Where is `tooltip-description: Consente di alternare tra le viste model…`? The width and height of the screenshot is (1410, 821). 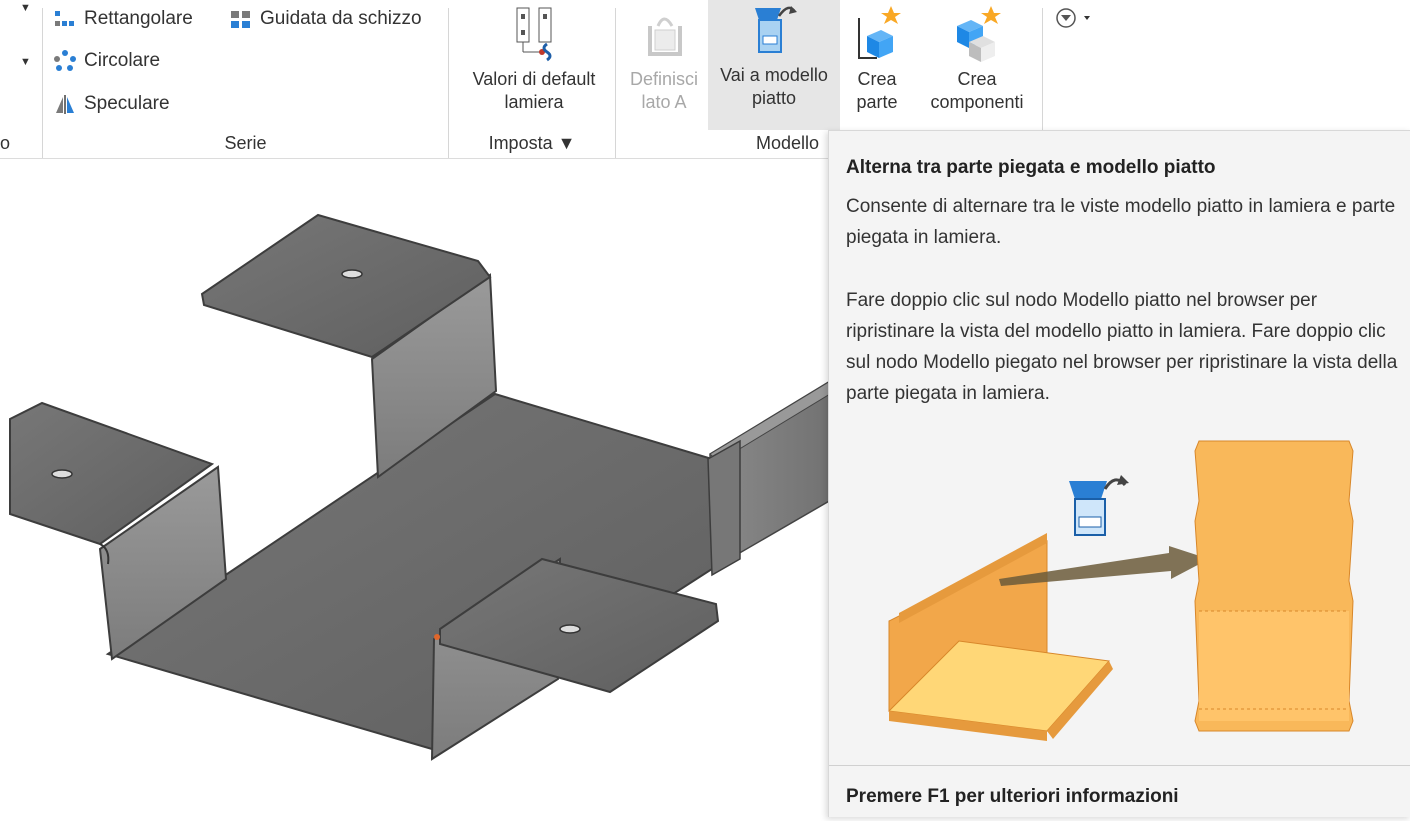 tooltip-description: Consente di alternare tra le viste model… is located at coordinates (1121, 222).